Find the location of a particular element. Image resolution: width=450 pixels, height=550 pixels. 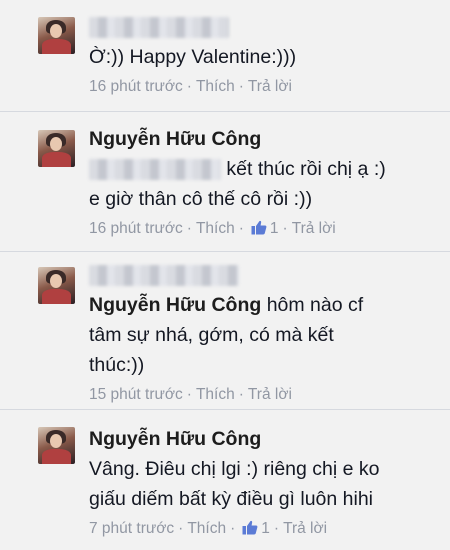

comment-text: thúc:)) is located at coordinates (117, 365).